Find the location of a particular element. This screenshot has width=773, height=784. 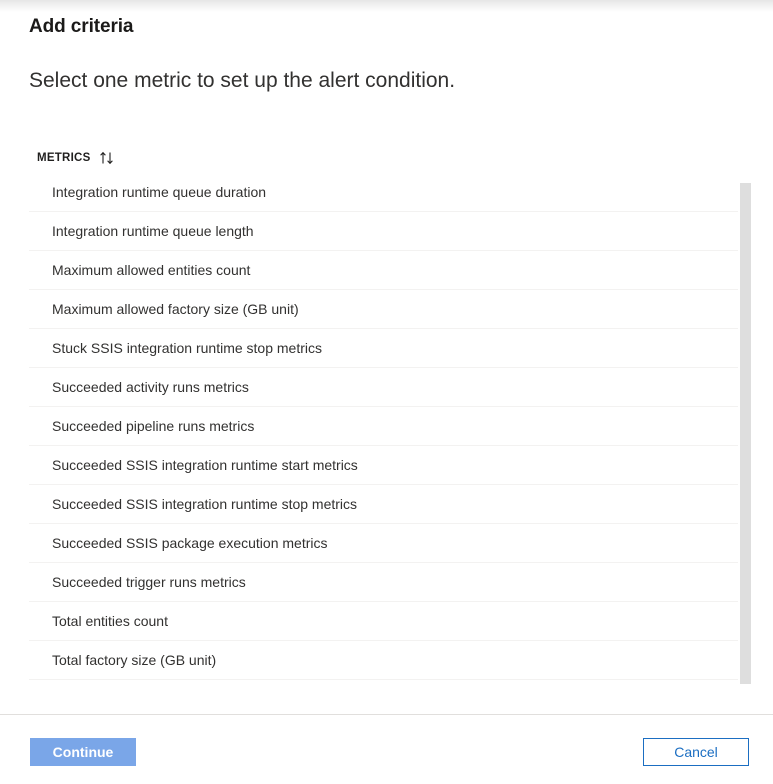

metric-list-item-label: Integration runtime queue length is located at coordinates (153, 231).